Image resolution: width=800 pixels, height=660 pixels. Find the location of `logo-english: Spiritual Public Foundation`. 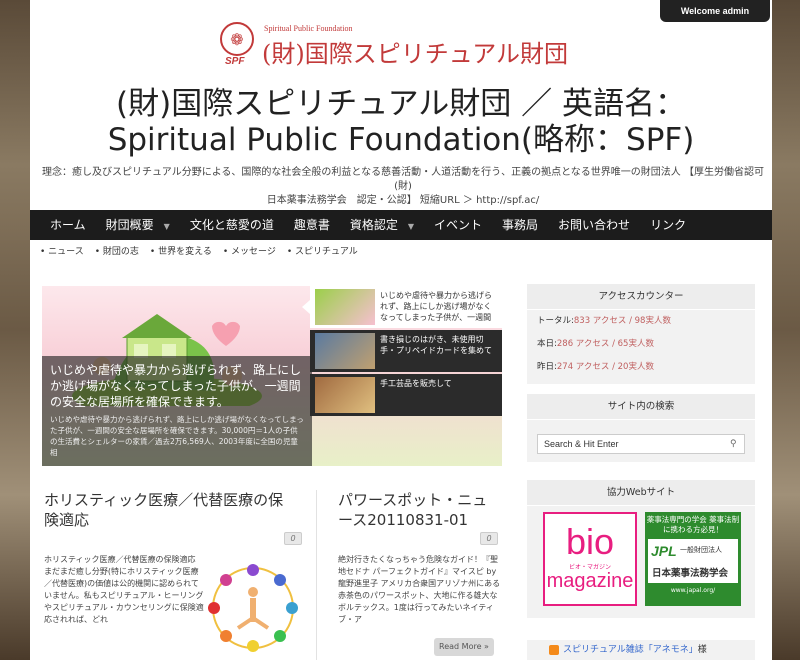

logo-english: Spiritual Public Foundation is located at coordinates (308, 28).